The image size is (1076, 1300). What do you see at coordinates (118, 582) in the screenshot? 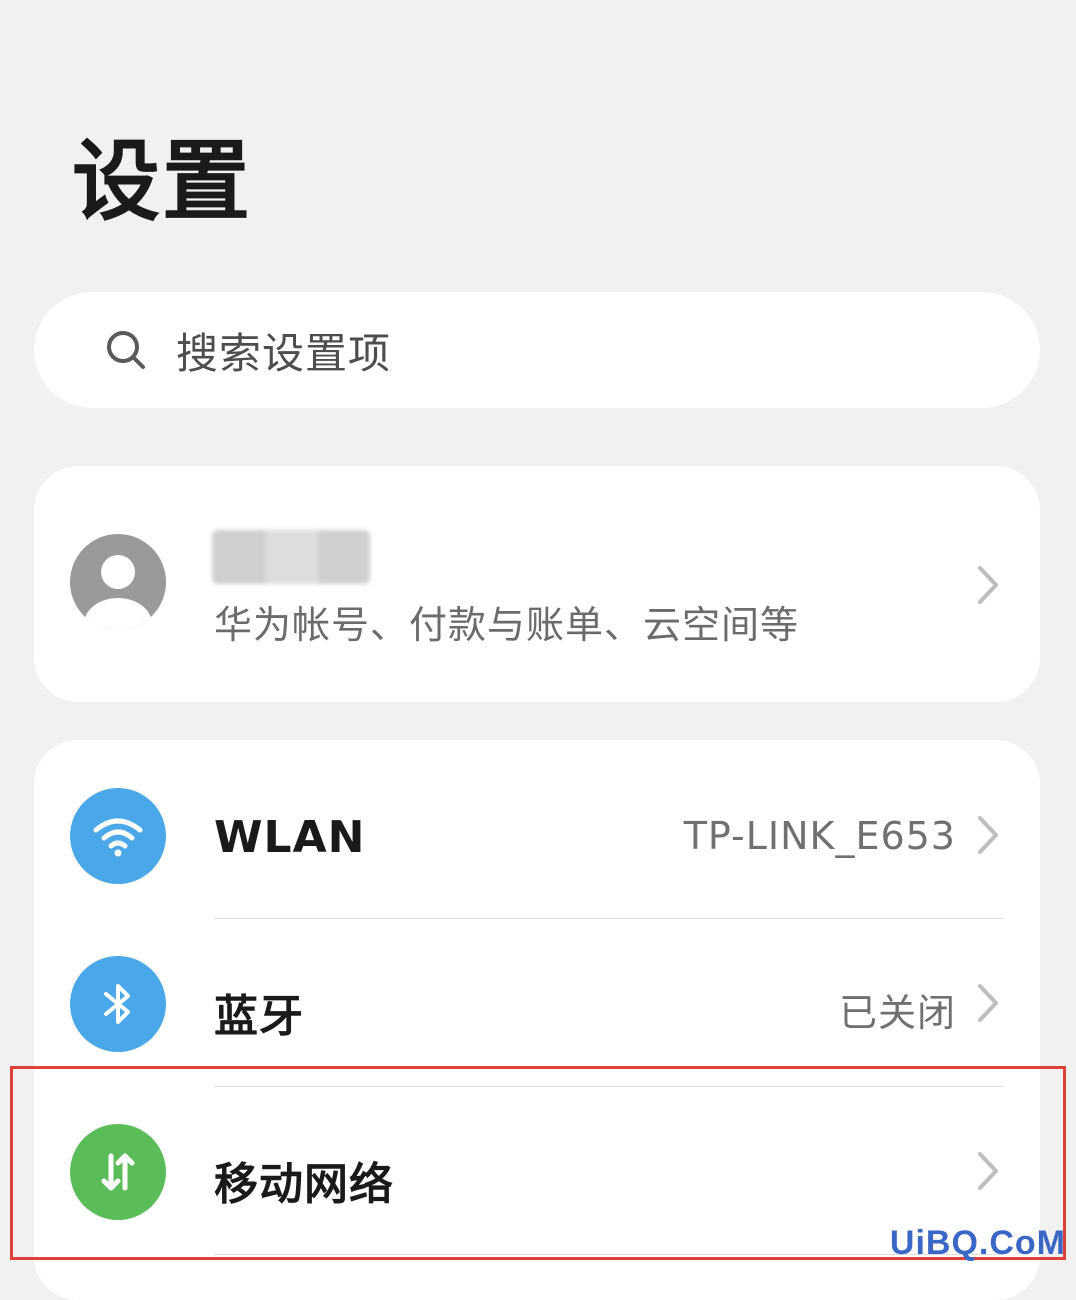
I see `avatar` at bounding box center [118, 582].